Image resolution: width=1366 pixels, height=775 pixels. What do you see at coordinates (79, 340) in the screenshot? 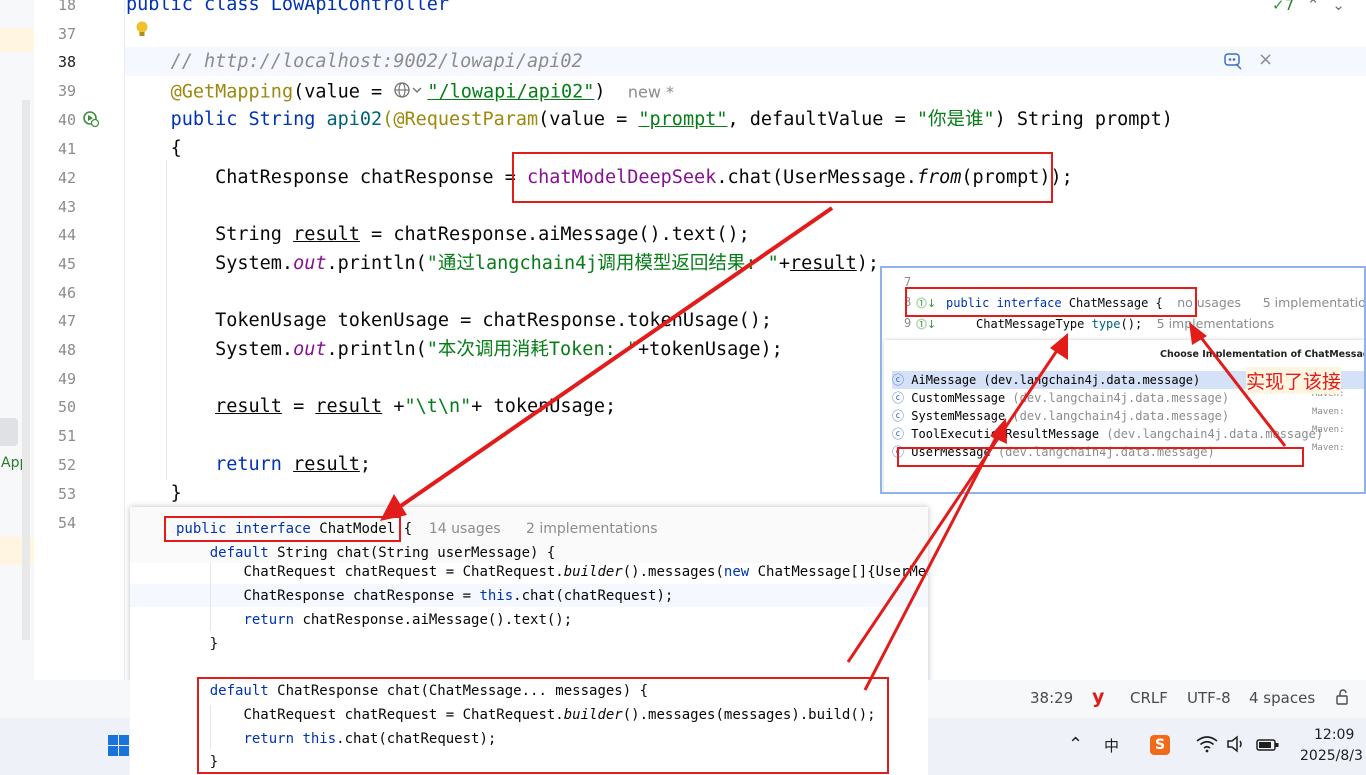
I see `editor-gutter` at bounding box center [79, 340].